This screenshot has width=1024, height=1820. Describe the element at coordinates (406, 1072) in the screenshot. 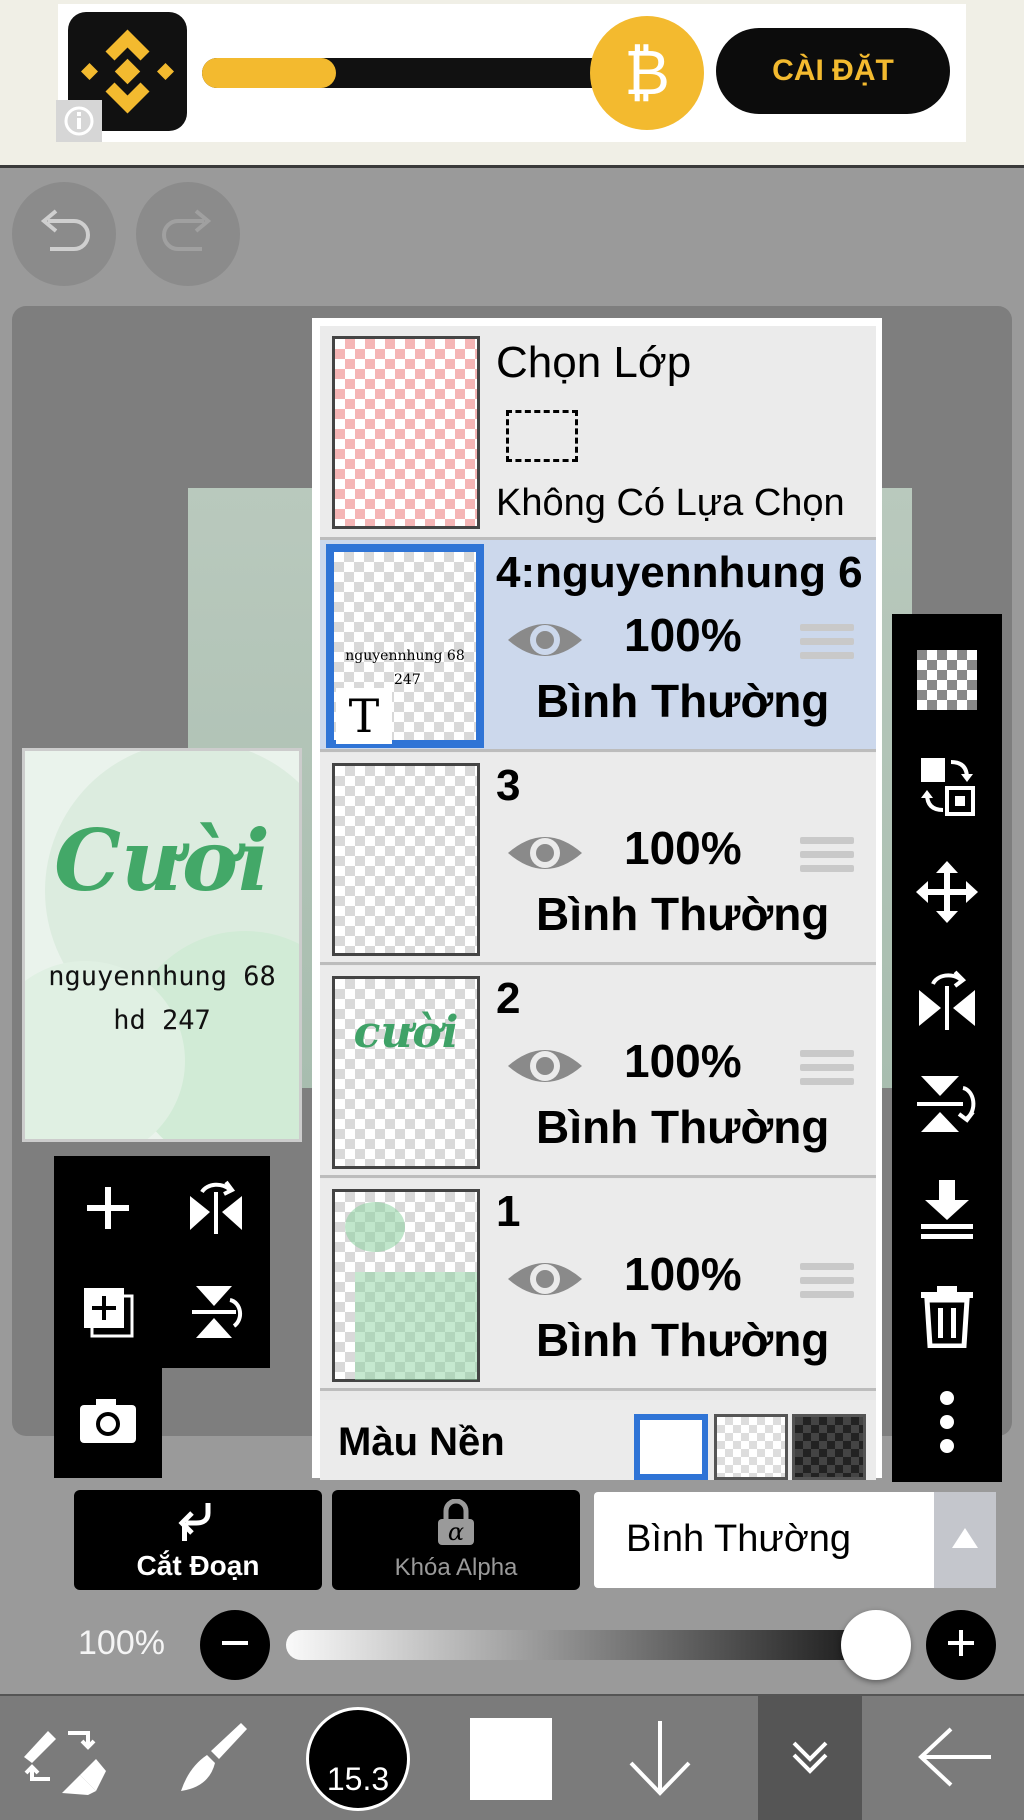

I see `layer-thumbnail: cười` at that location.